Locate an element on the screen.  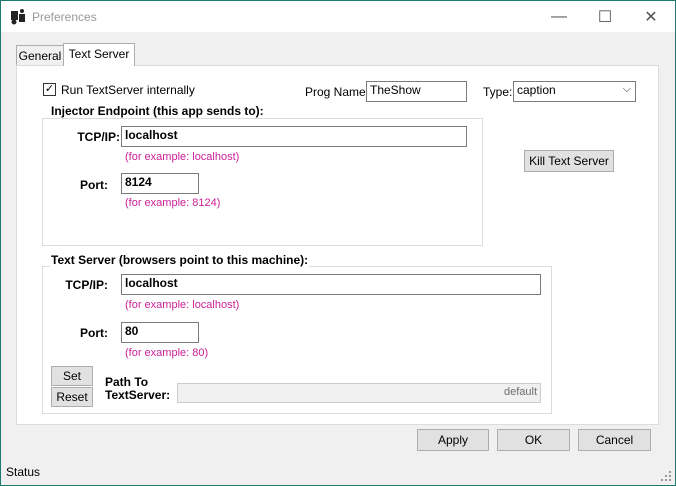
minimize-button: — is located at coordinates (559, 16).